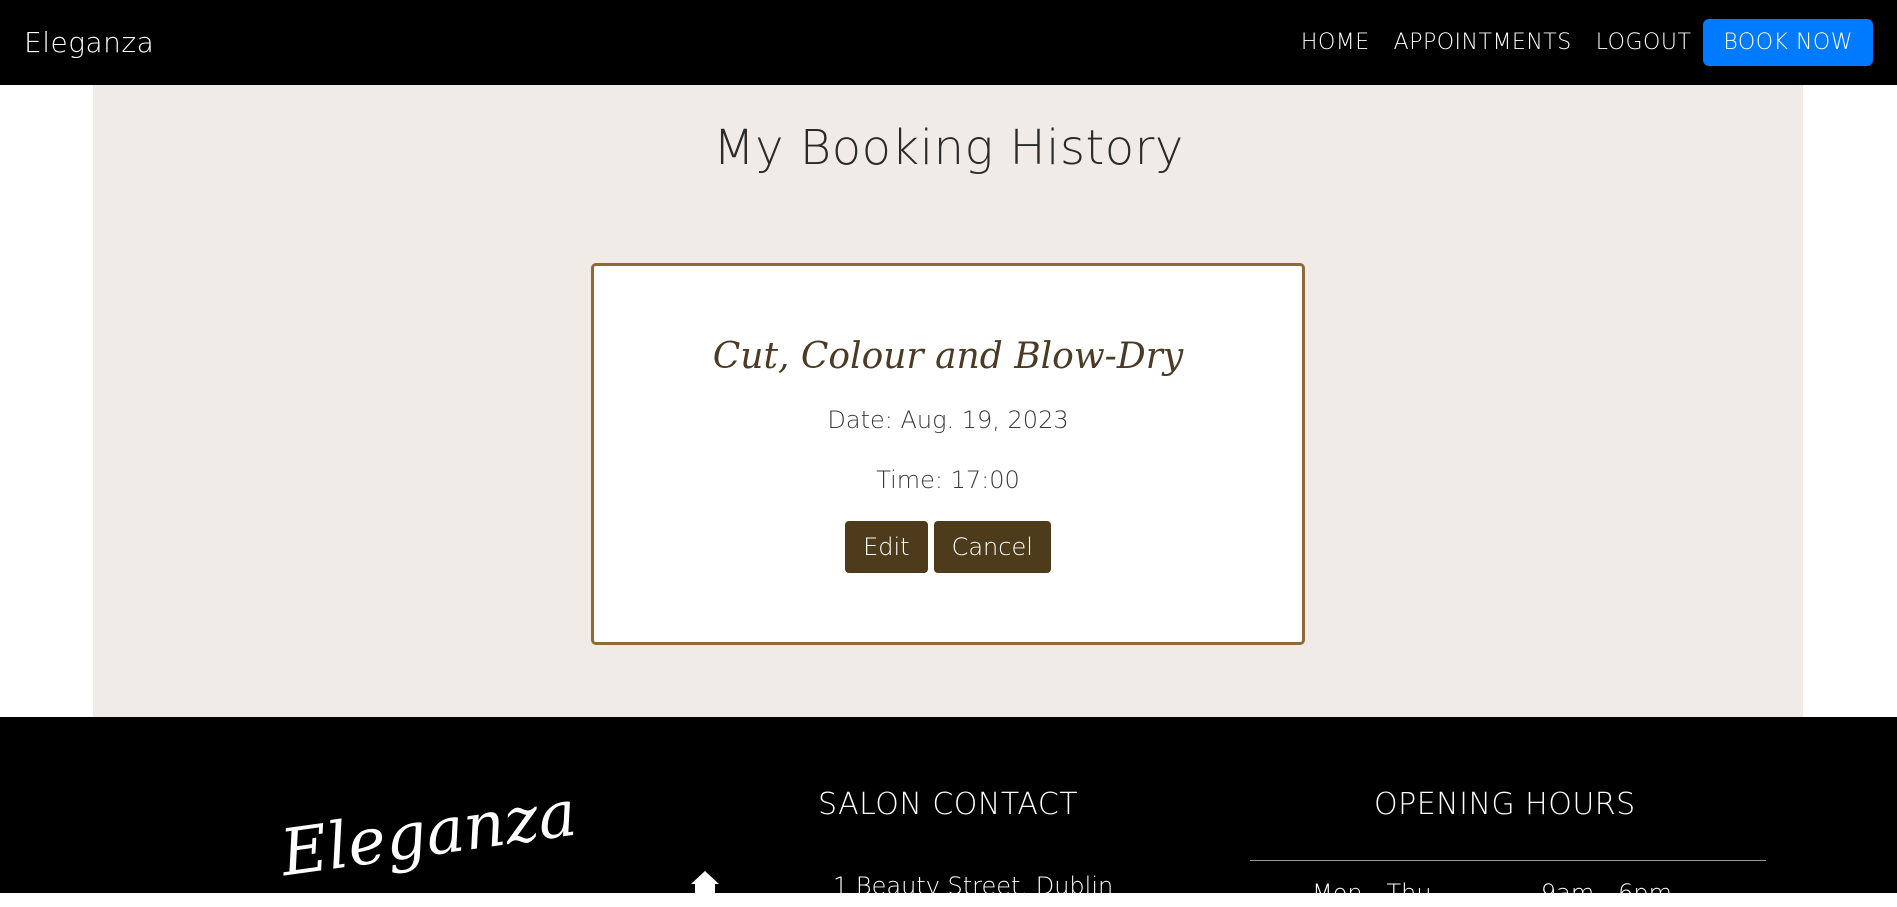 Image resolution: width=1897 pixels, height=907 pixels. What do you see at coordinates (89, 42) in the screenshot?
I see `brand-logo: Eleganza` at bounding box center [89, 42].